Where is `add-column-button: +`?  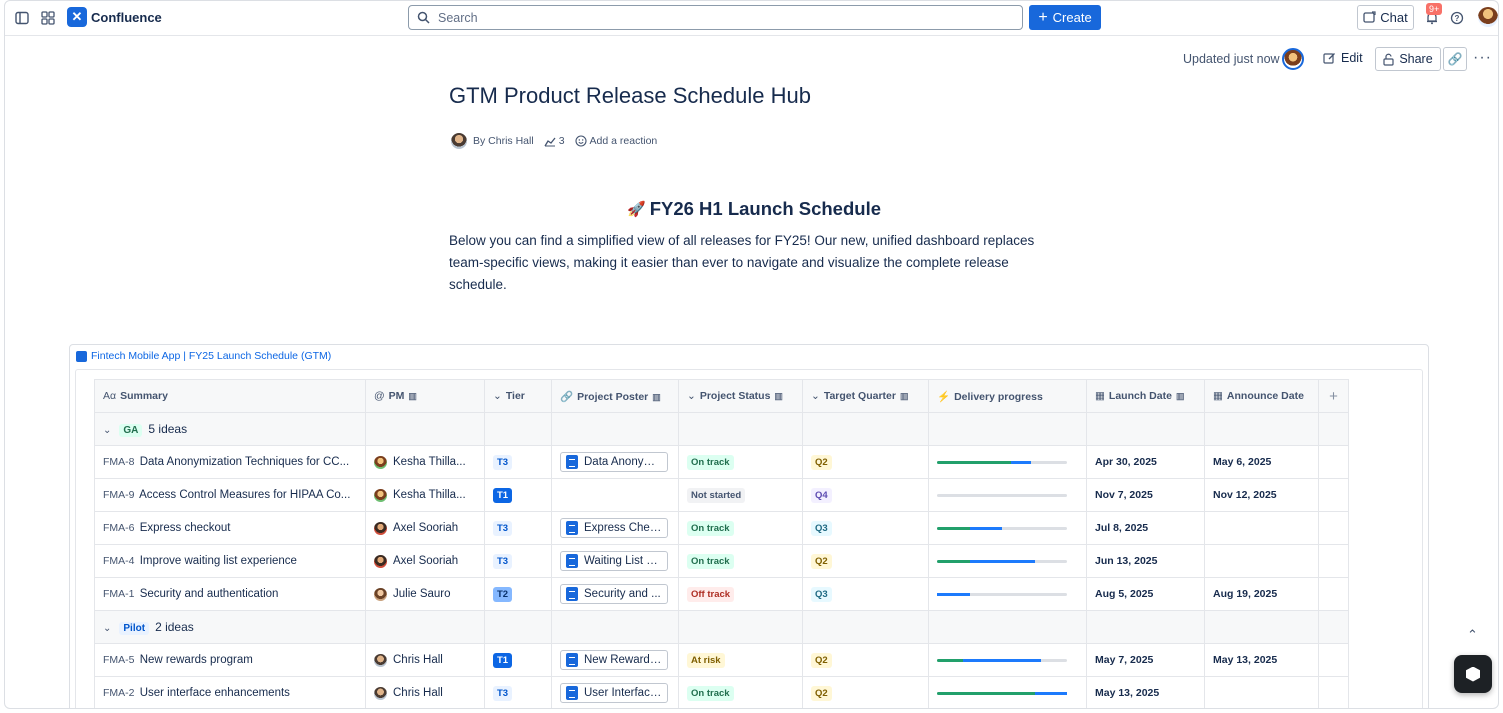 add-column-button: + is located at coordinates (1333, 396).